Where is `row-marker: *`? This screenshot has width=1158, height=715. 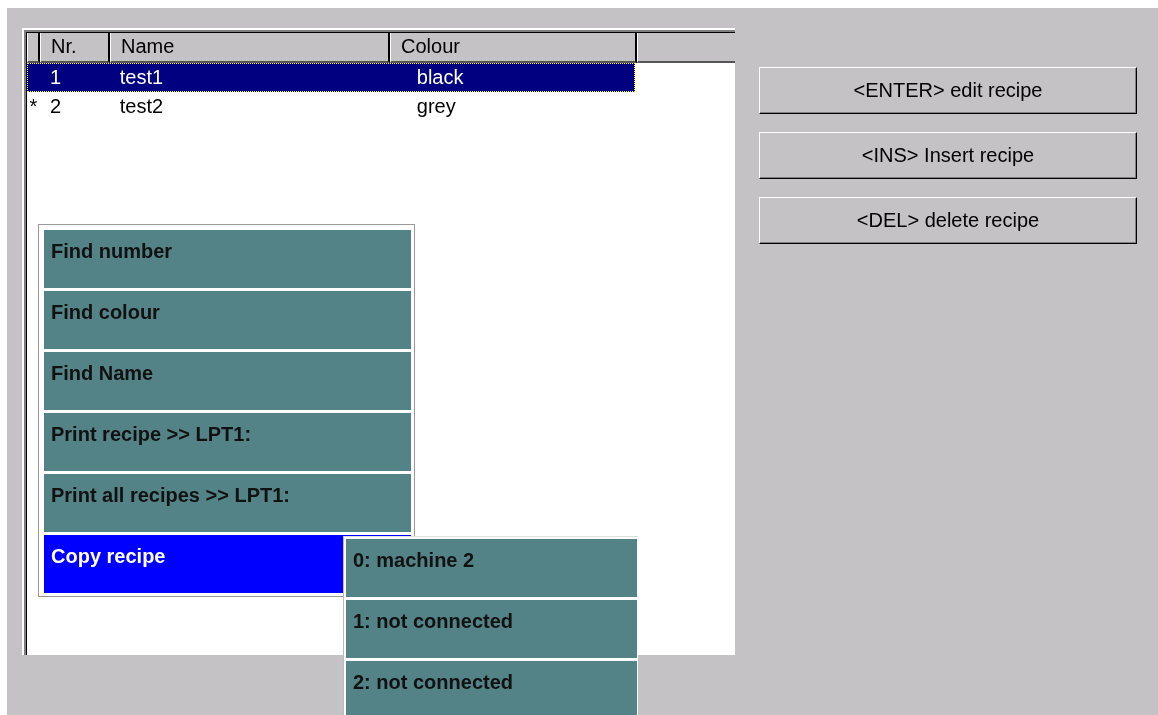
row-marker: * is located at coordinates (33, 106).